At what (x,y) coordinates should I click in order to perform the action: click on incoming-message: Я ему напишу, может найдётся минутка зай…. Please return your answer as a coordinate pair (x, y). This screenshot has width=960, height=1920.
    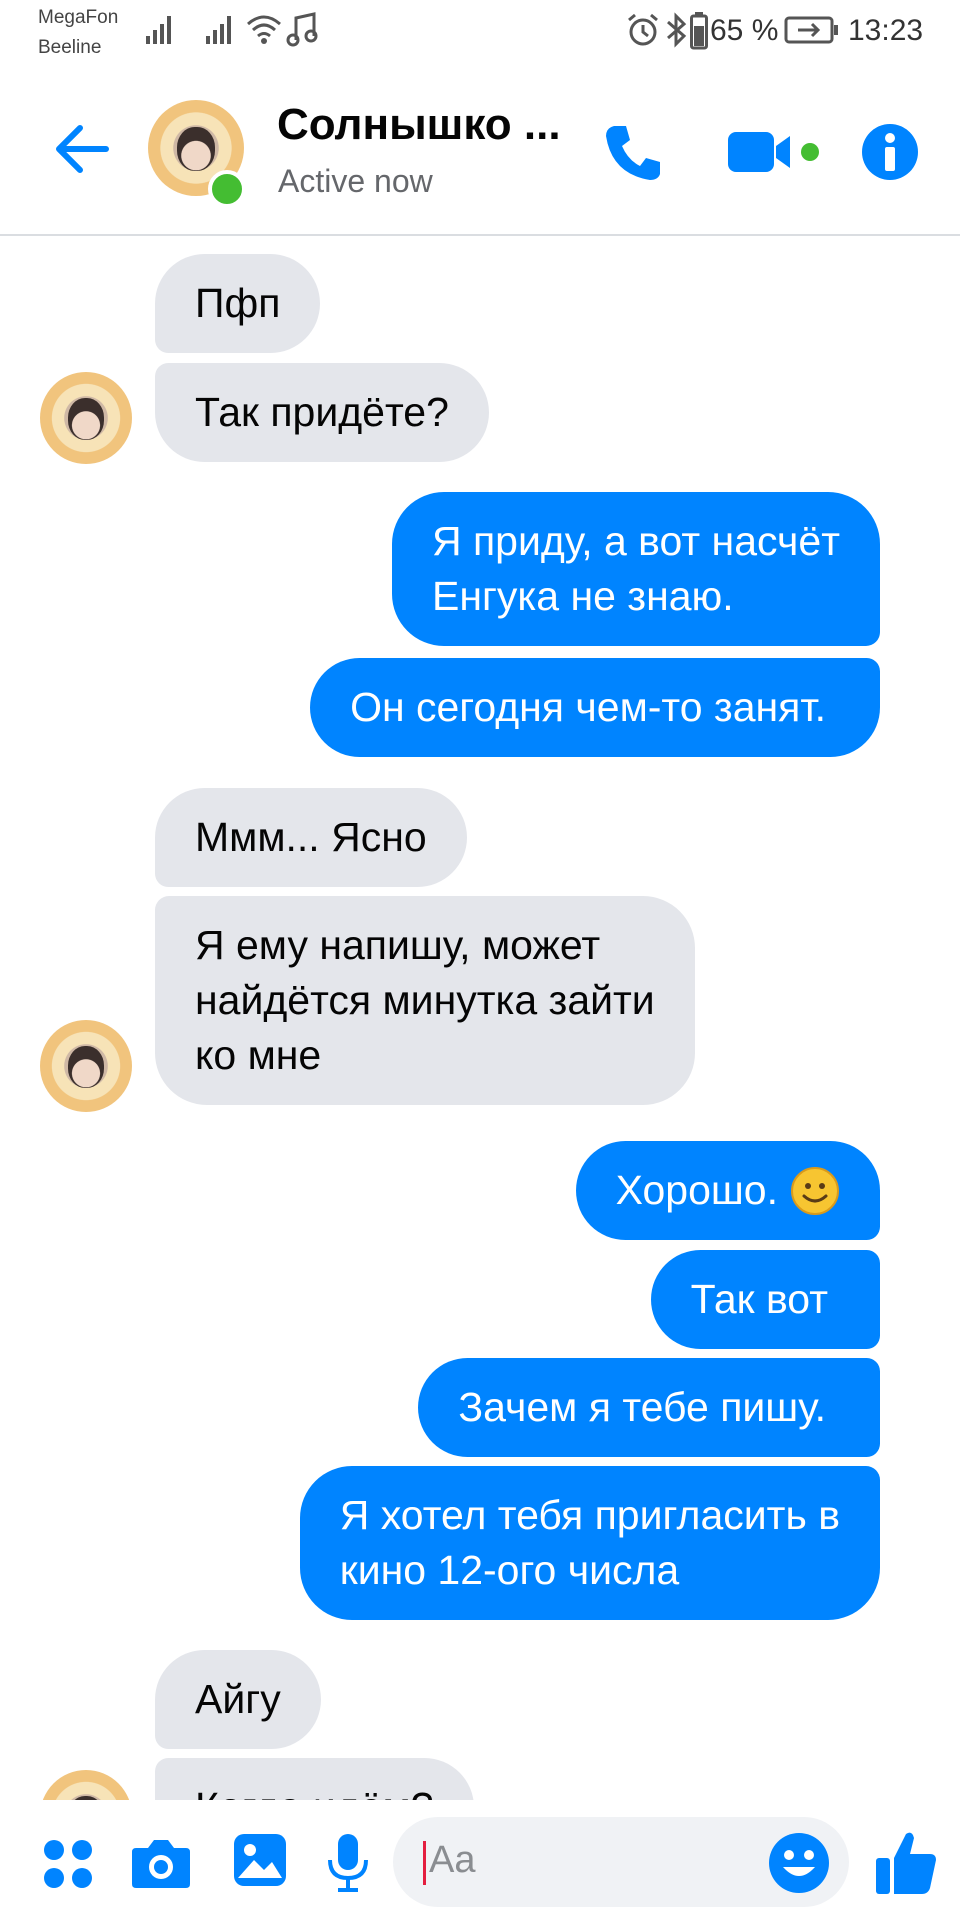
    Looking at the image, I should click on (425, 1000).